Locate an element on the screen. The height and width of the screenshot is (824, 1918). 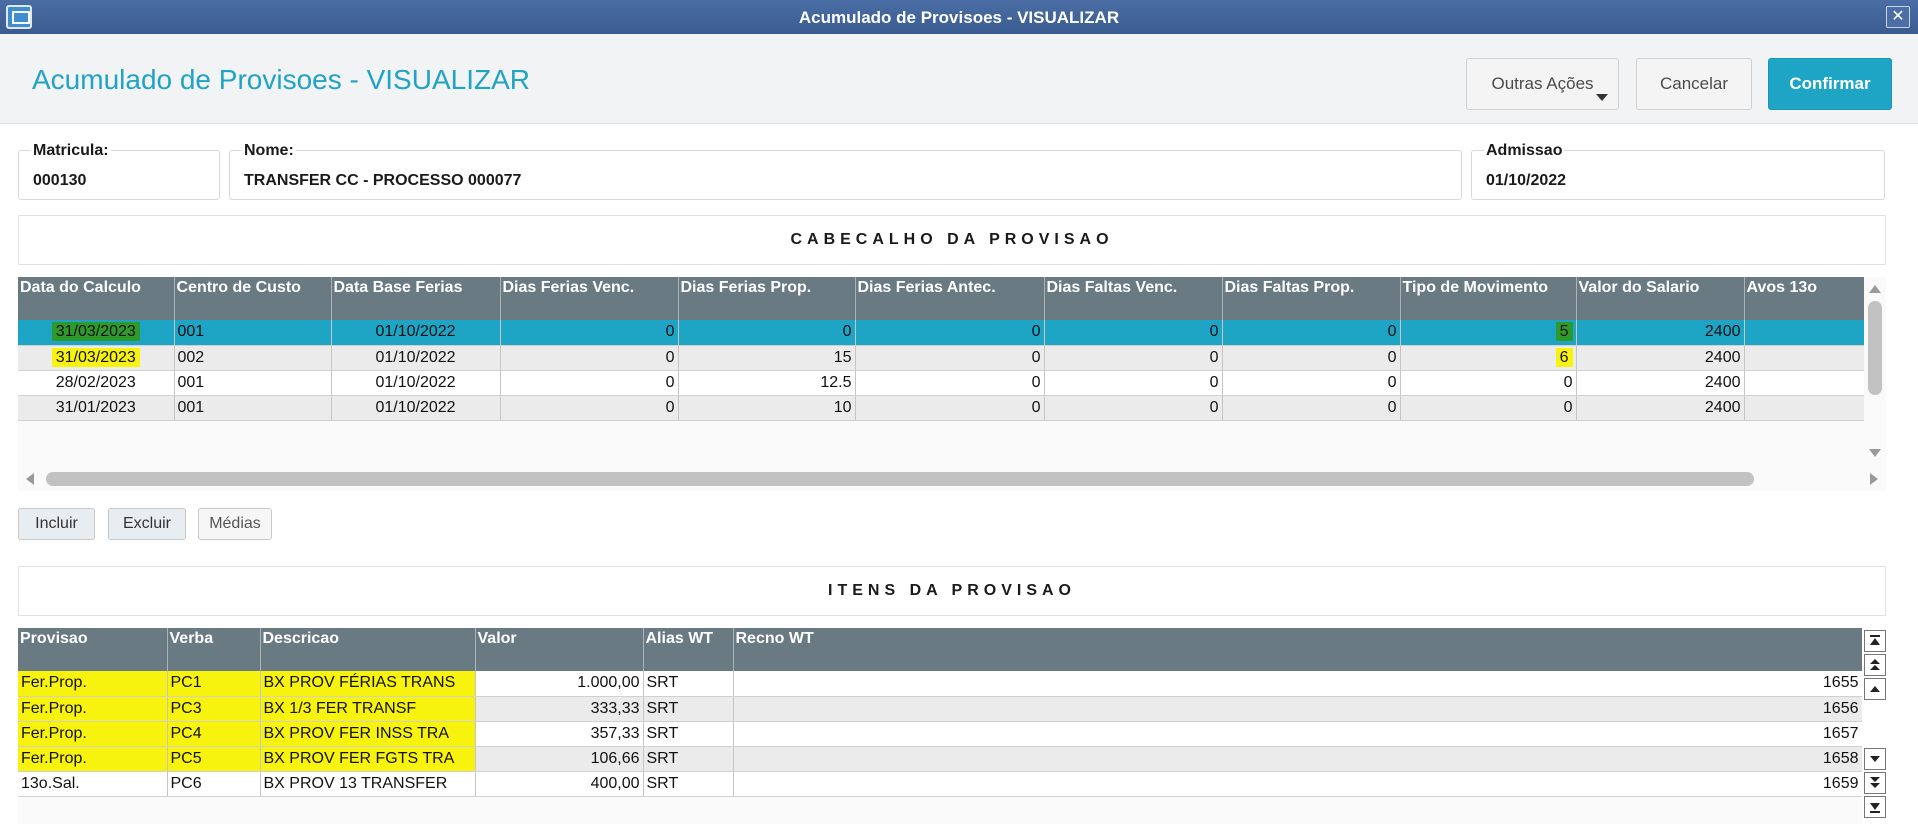
table-cell: 28/02/2023 is located at coordinates (96, 383).